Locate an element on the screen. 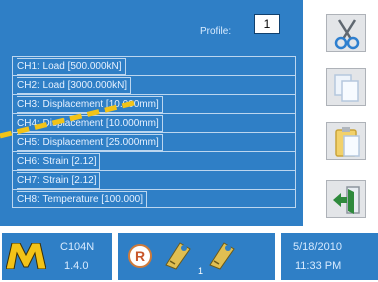 The height and width of the screenshot is (282, 378). exit-icon is located at coordinates (346, 200).